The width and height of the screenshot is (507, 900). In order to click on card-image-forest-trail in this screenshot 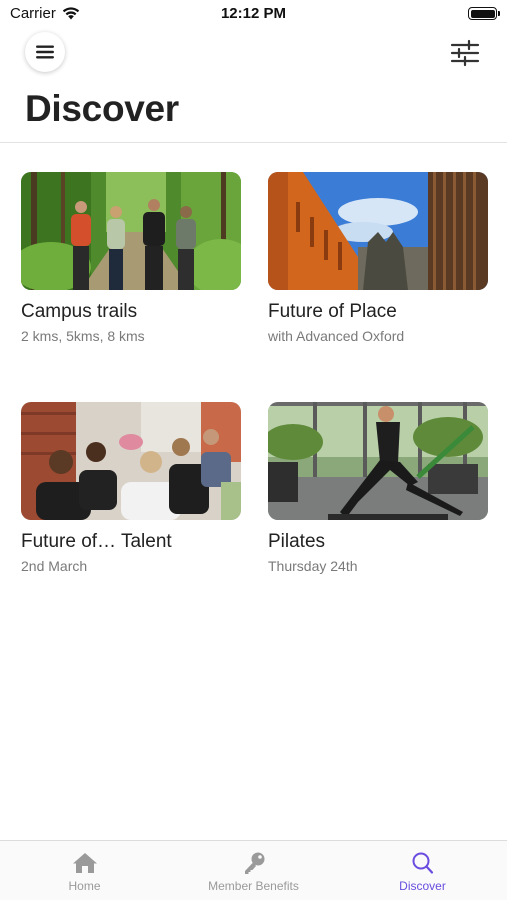, I will do `click(131, 231)`.